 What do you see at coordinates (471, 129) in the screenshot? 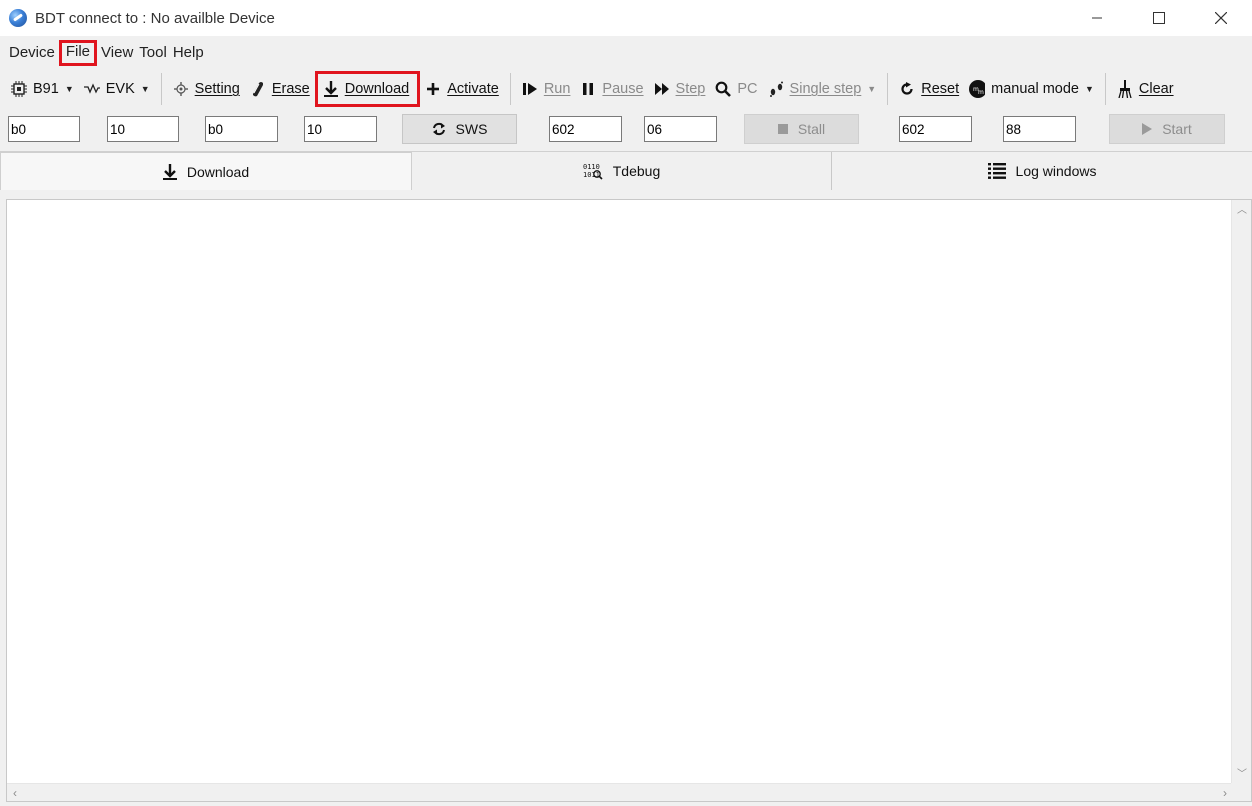
I see `sws-label: SWS` at bounding box center [471, 129].